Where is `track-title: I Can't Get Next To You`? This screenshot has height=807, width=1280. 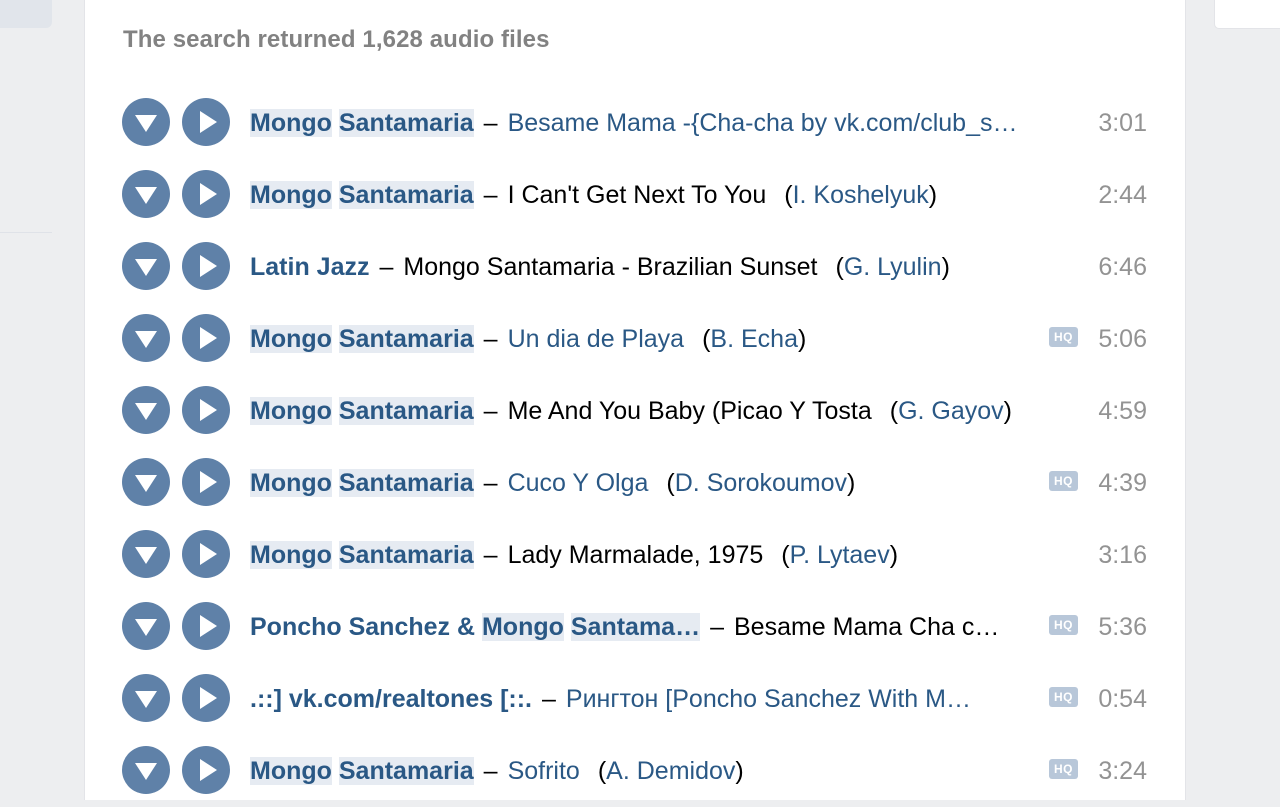
track-title: I Can't Get Next To You is located at coordinates (637, 194).